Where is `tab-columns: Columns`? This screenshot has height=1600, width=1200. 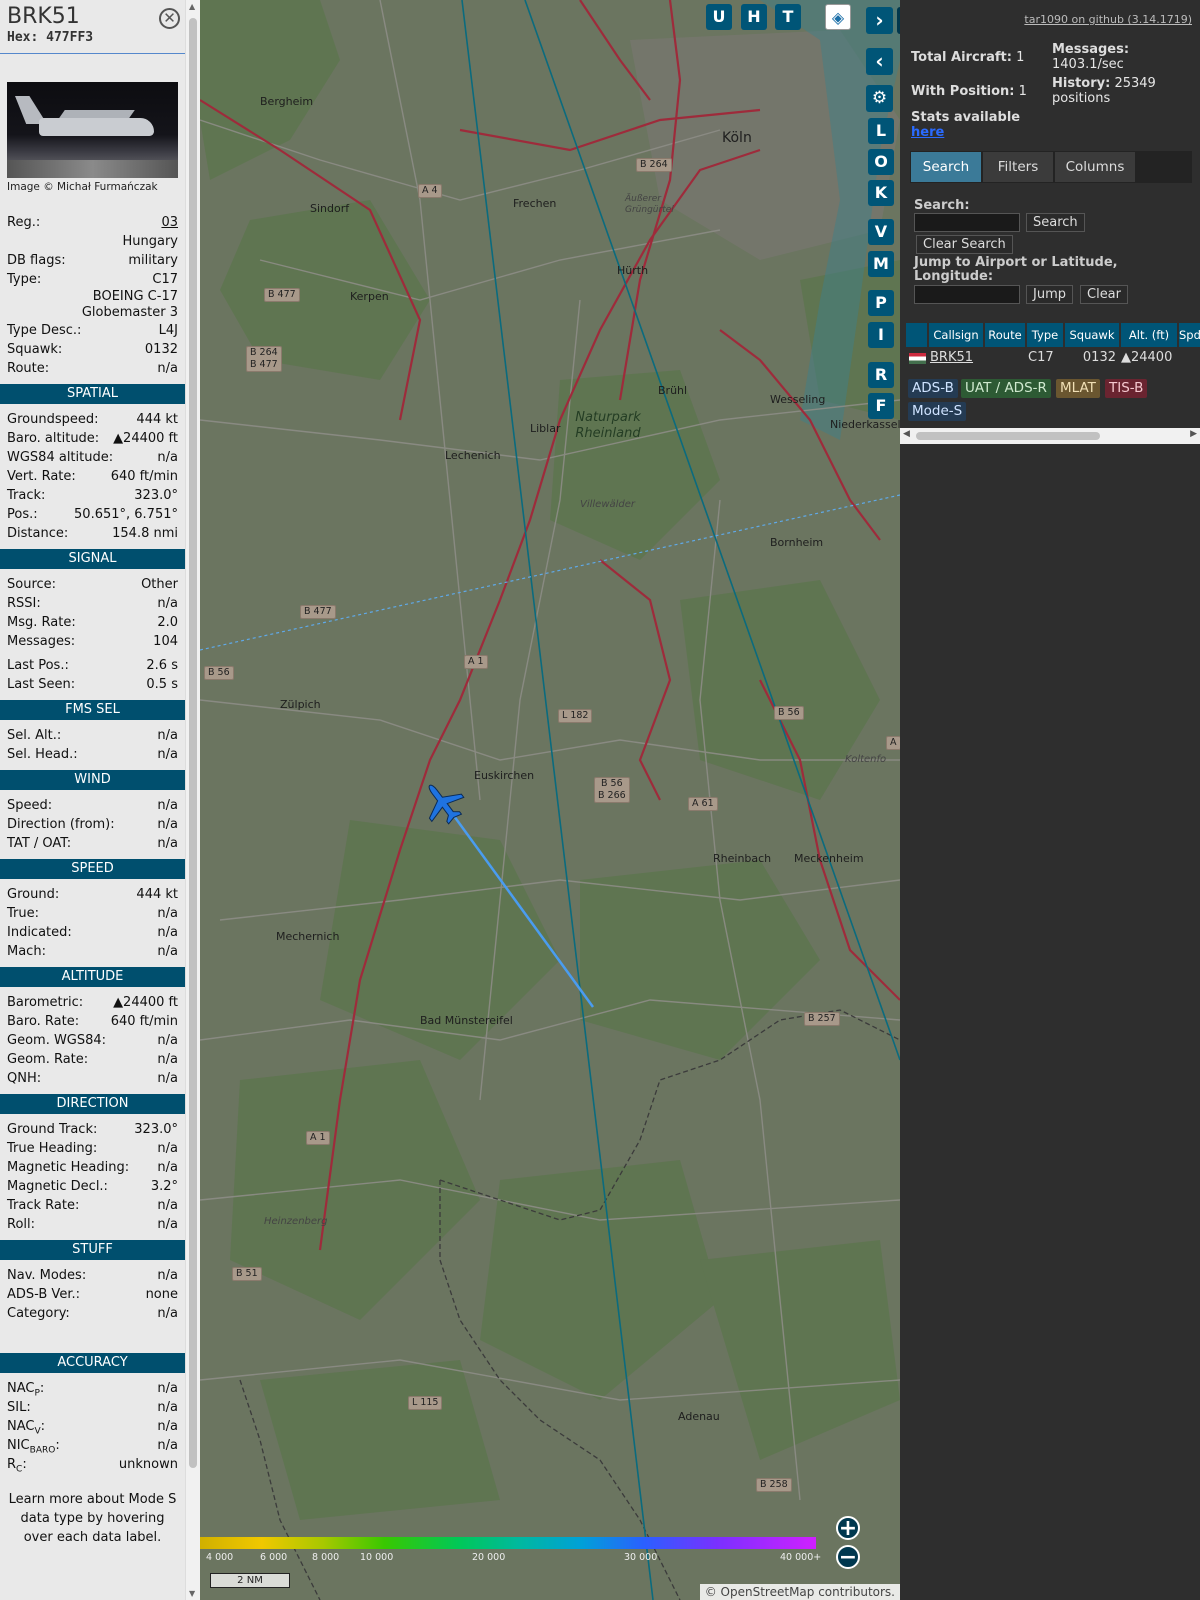
tab-columns: Columns is located at coordinates (1095, 167).